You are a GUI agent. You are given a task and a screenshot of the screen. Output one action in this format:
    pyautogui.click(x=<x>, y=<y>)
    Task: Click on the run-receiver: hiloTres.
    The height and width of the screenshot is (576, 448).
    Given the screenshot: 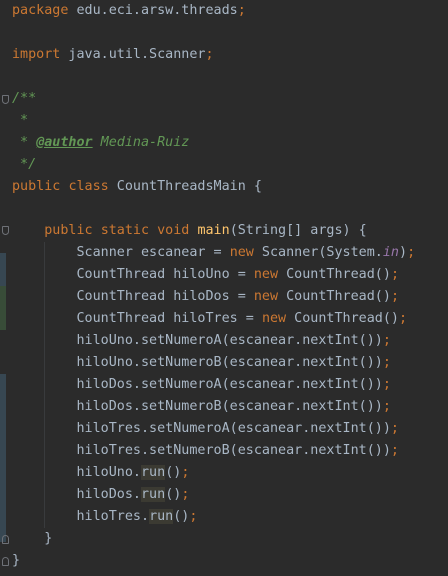 What is the action you would take?
    pyautogui.click(x=113, y=516)
    